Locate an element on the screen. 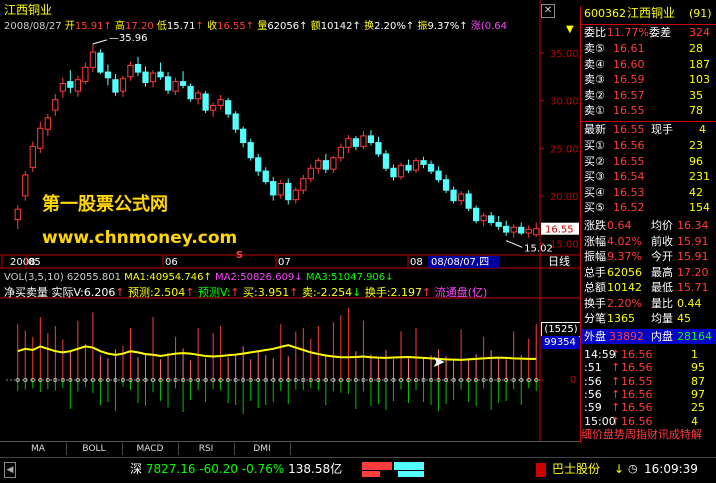 This screenshot has width=716, height=483. index-summary: 深 7827.16 -60.20 -0.76% 138.58亿 is located at coordinates (236, 469).